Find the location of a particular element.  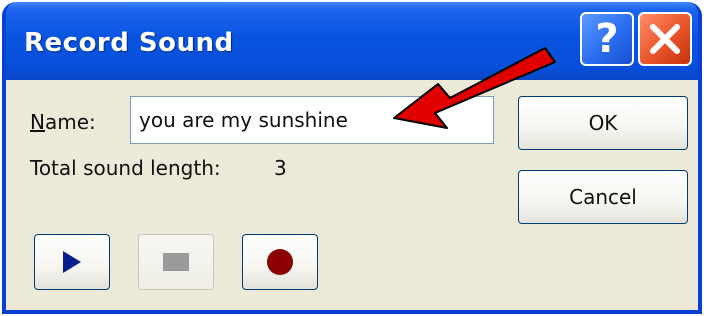

name-label-accelerator: N is located at coordinates (37, 122).